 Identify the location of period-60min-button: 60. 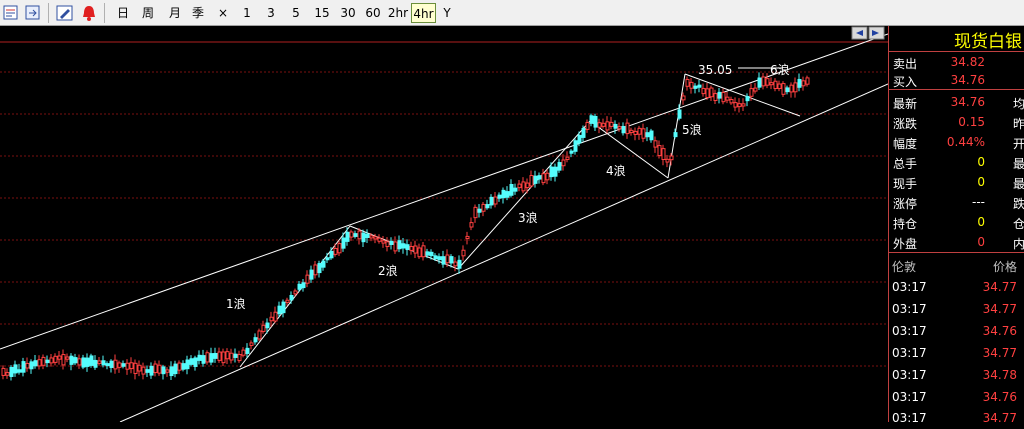
(373, 13).